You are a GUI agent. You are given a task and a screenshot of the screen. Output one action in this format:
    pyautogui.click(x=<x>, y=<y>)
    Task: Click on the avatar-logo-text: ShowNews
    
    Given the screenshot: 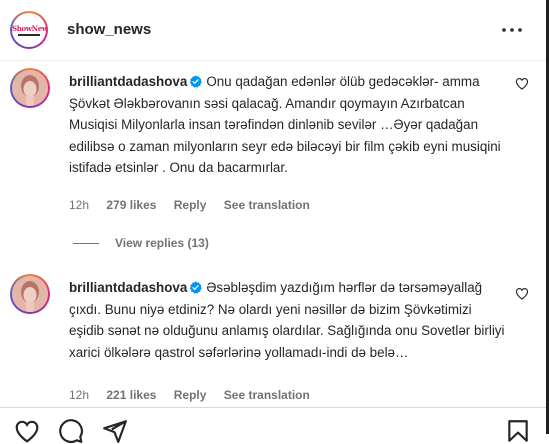 What is the action you would take?
    pyautogui.click(x=29, y=28)
    